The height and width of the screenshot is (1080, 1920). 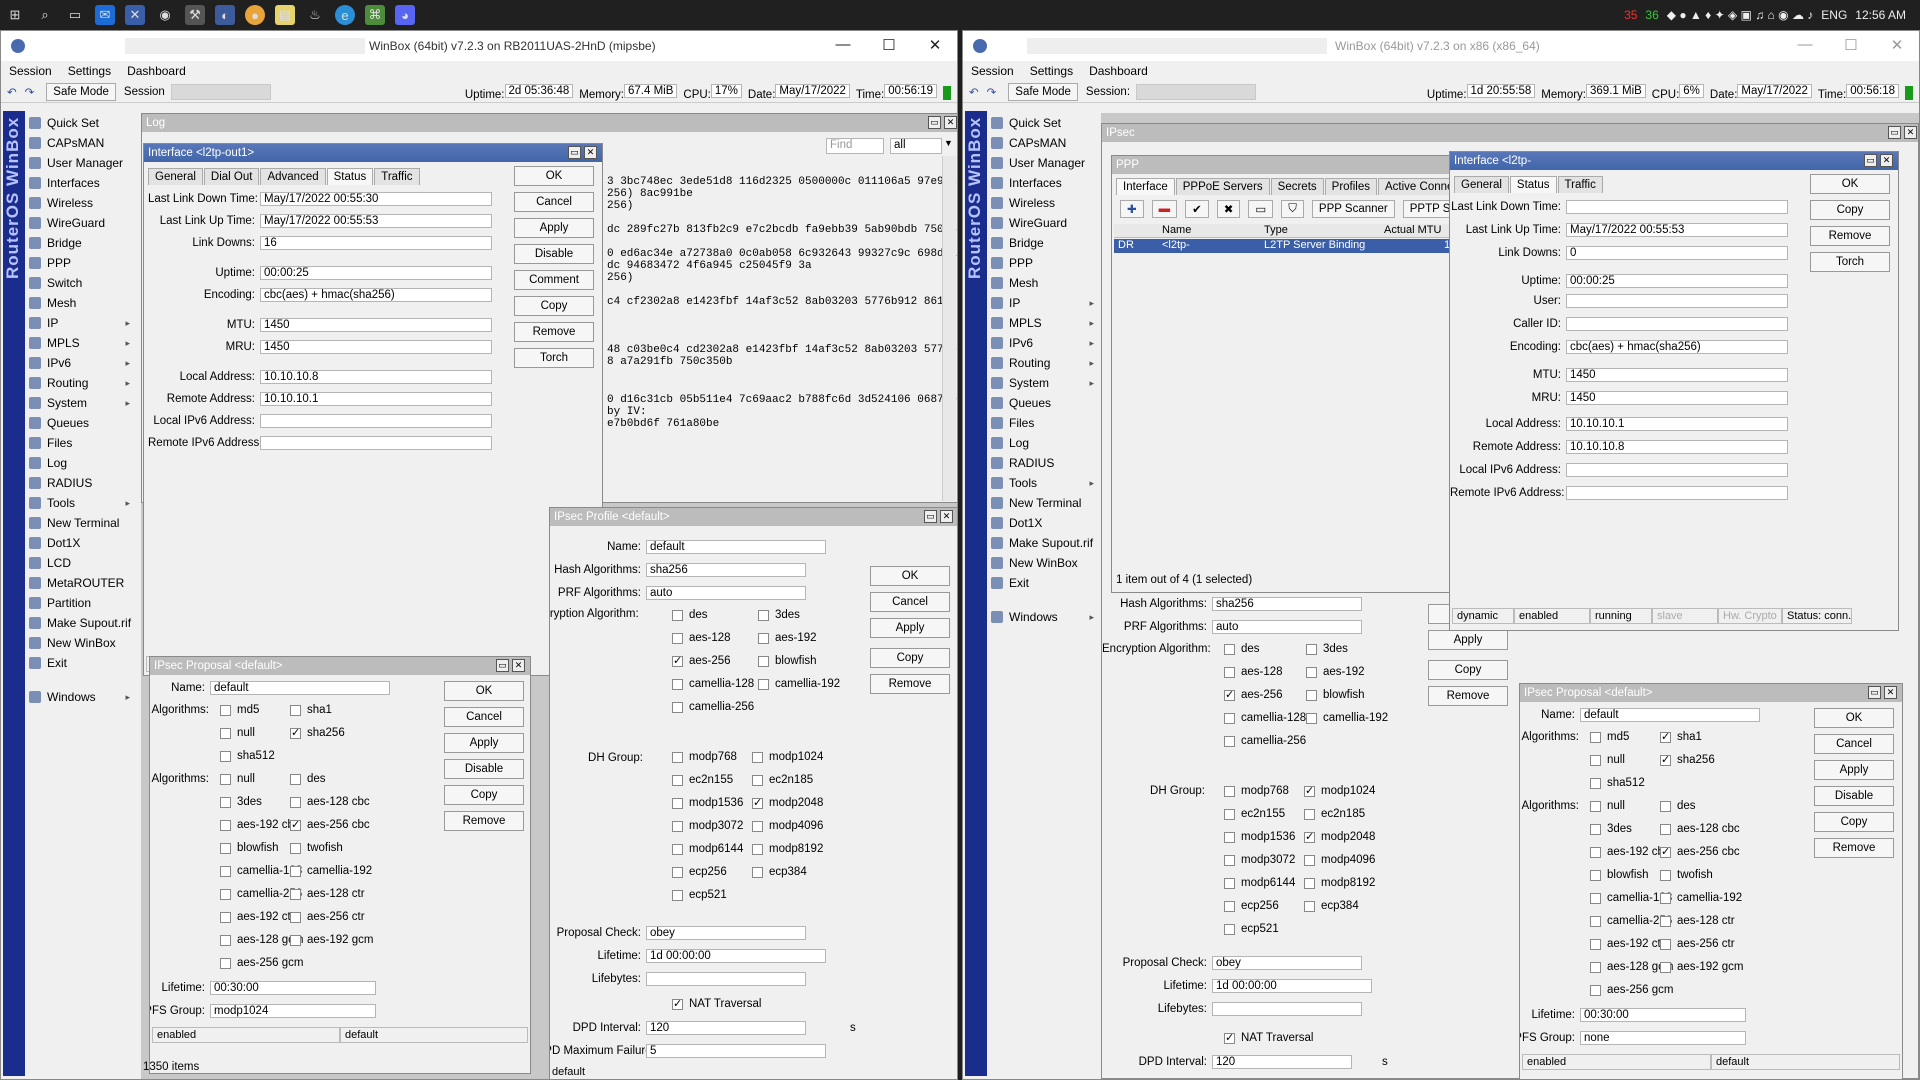 What do you see at coordinates (716, 1003) in the screenshot?
I see `nat-traversal-checkbox: NAT Traversal` at bounding box center [716, 1003].